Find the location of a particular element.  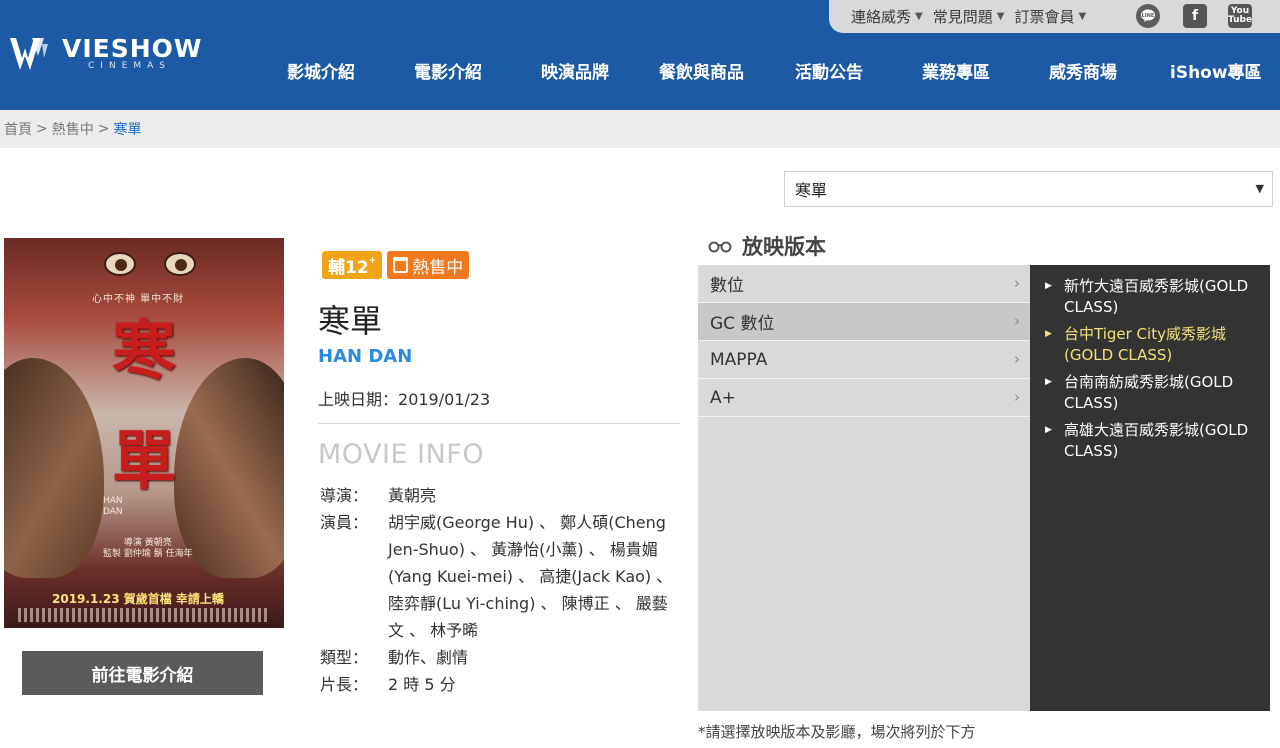

movie-select-value: 寒單 is located at coordinates (811, 190).